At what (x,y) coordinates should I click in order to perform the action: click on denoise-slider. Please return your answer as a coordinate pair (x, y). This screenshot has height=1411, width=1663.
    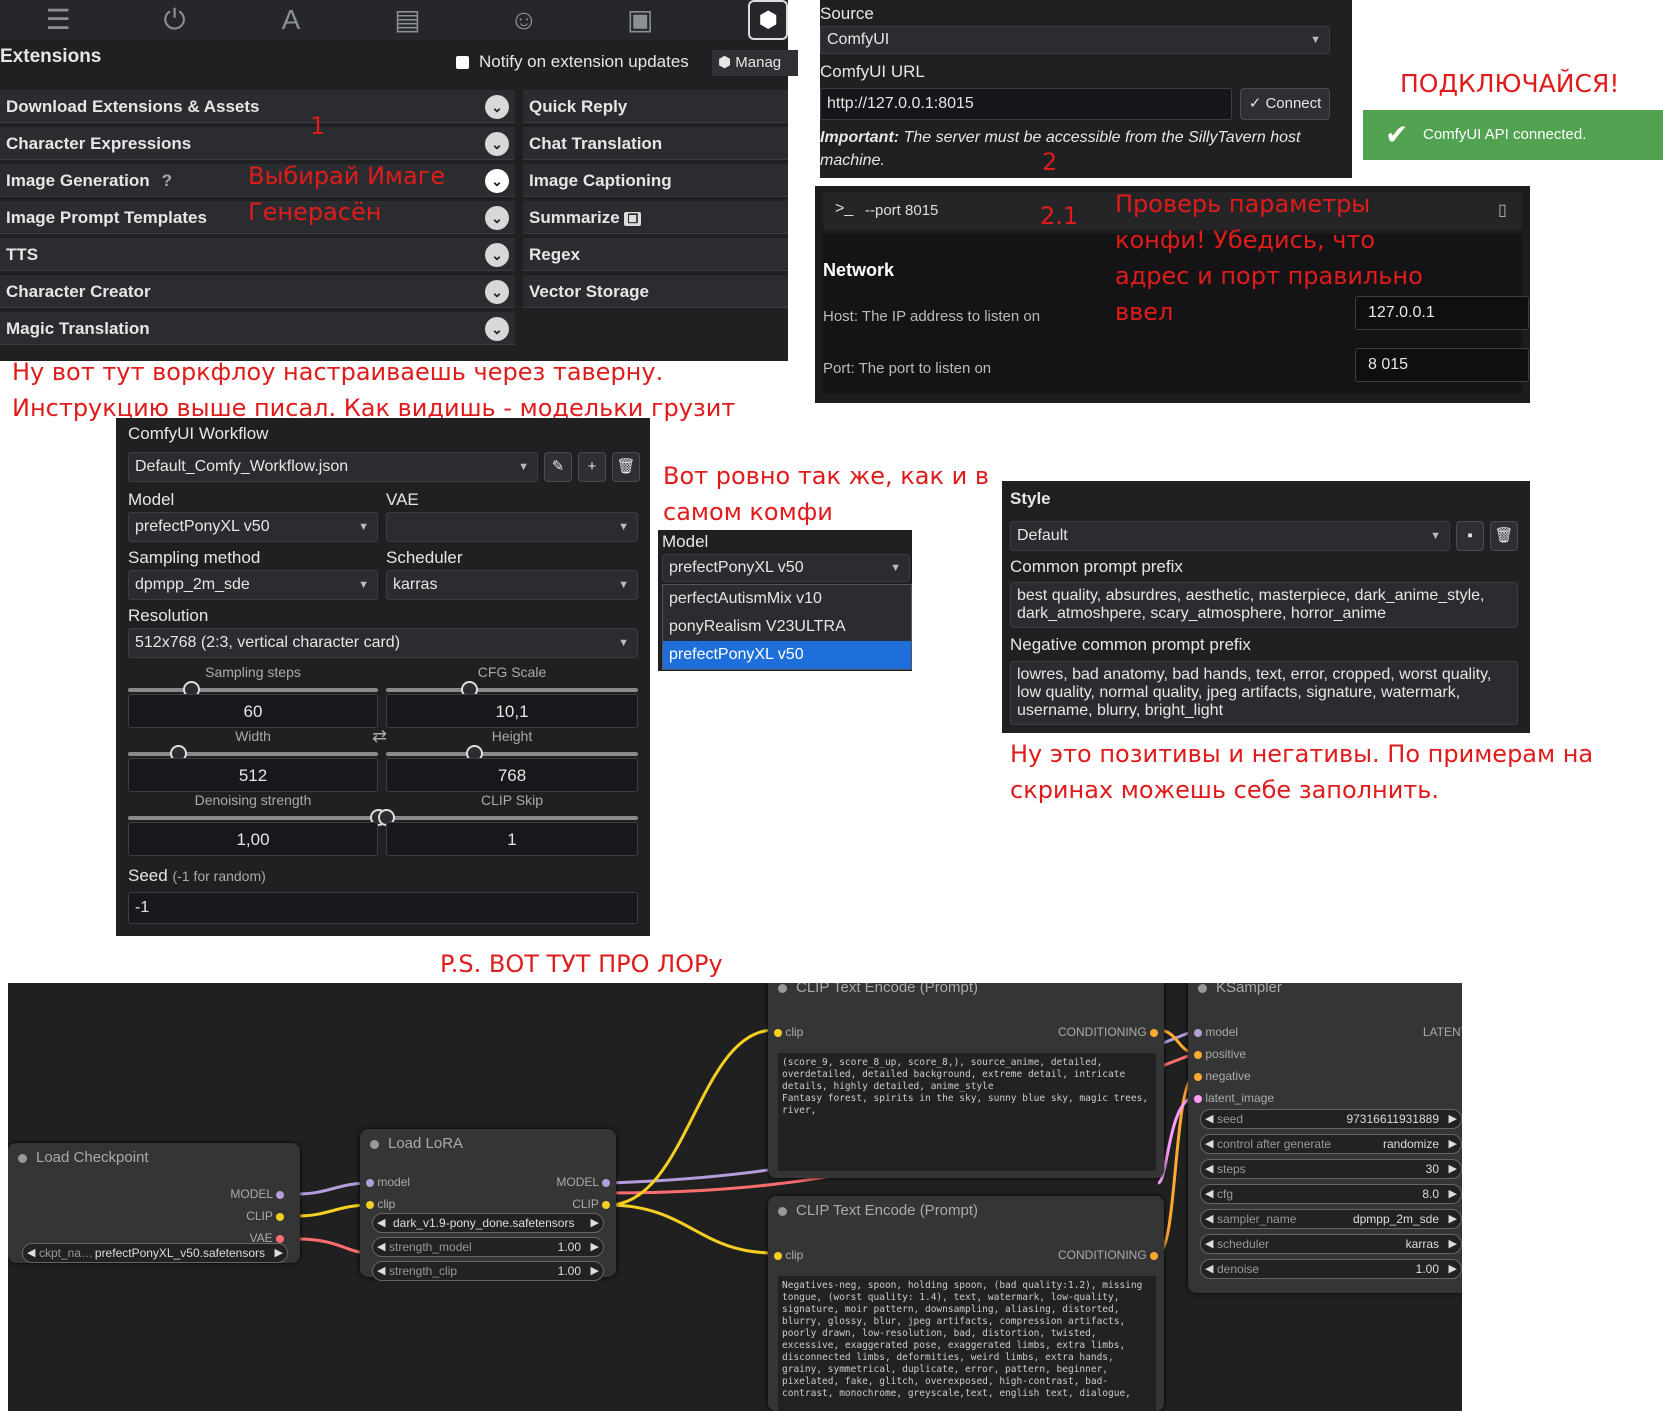
    Looking at the image, I should click on (253, 818).